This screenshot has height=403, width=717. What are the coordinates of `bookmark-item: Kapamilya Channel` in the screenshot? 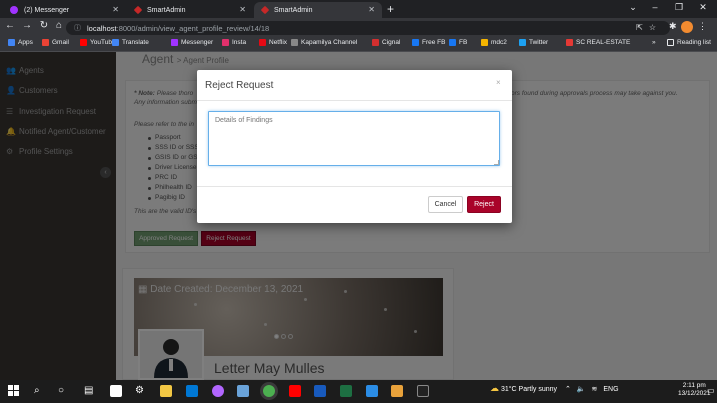 It's located at (324, 42).